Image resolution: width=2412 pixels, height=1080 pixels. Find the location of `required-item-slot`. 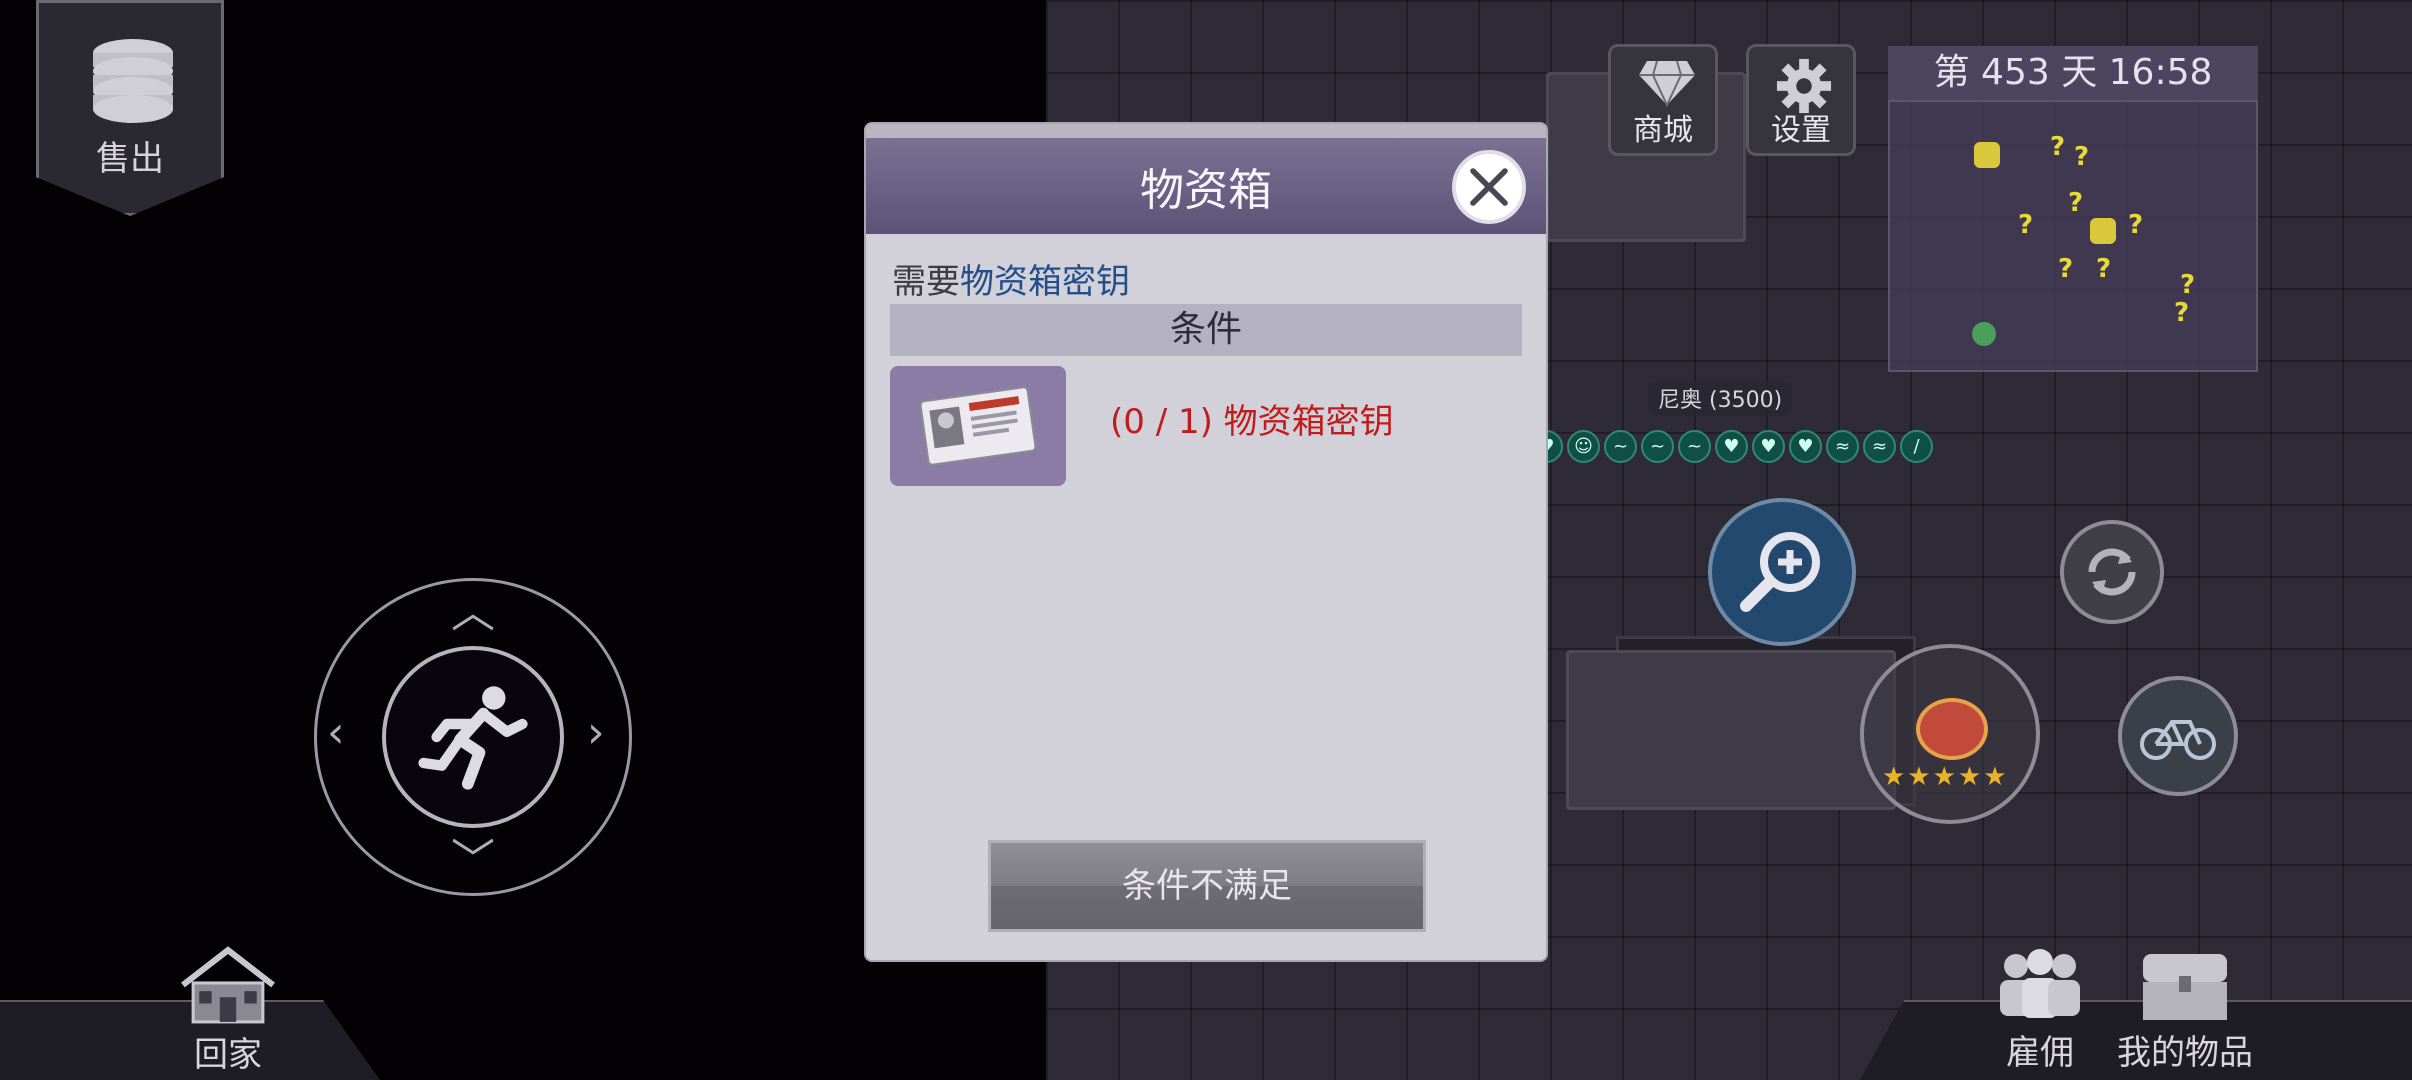

required-item-slot is located at coordinates (978, 426).